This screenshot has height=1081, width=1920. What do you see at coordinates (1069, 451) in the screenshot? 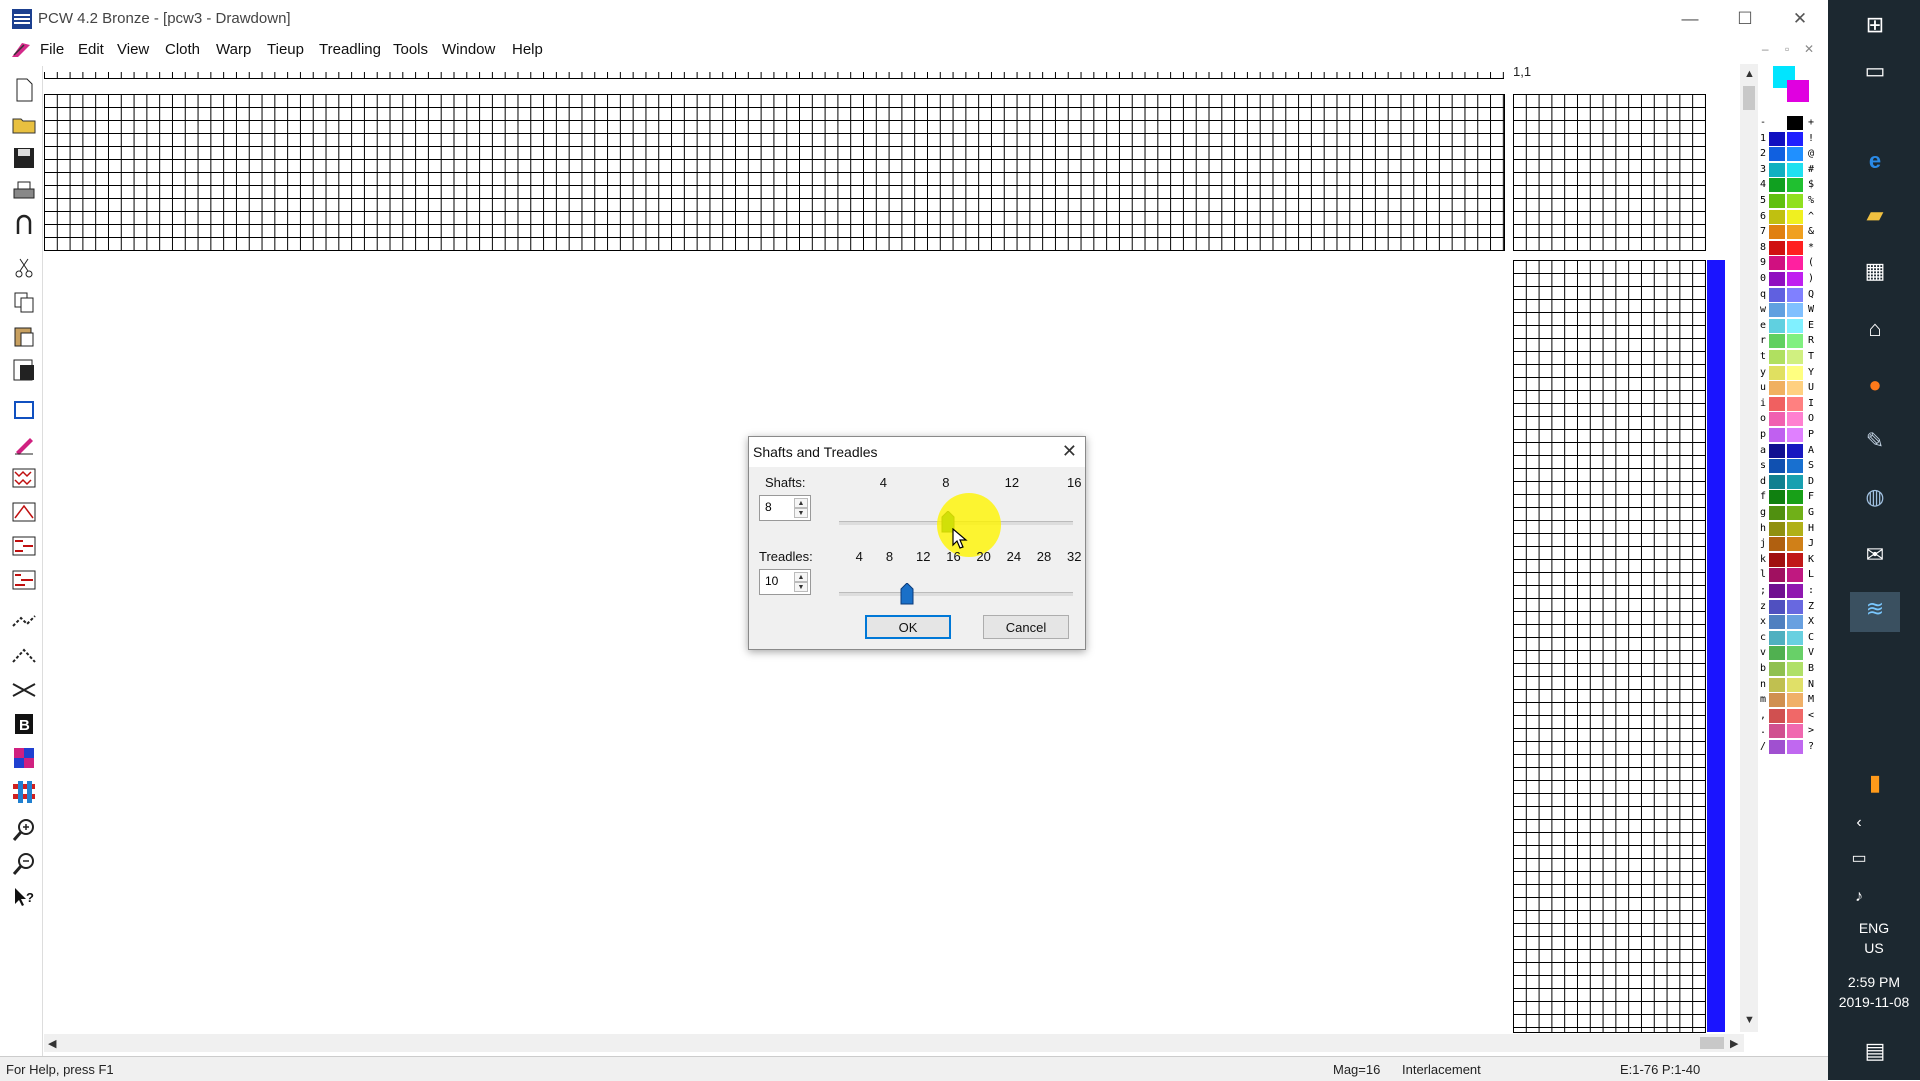
I see `dialog-close-button: ✕` at bounding box center [1069, 451].